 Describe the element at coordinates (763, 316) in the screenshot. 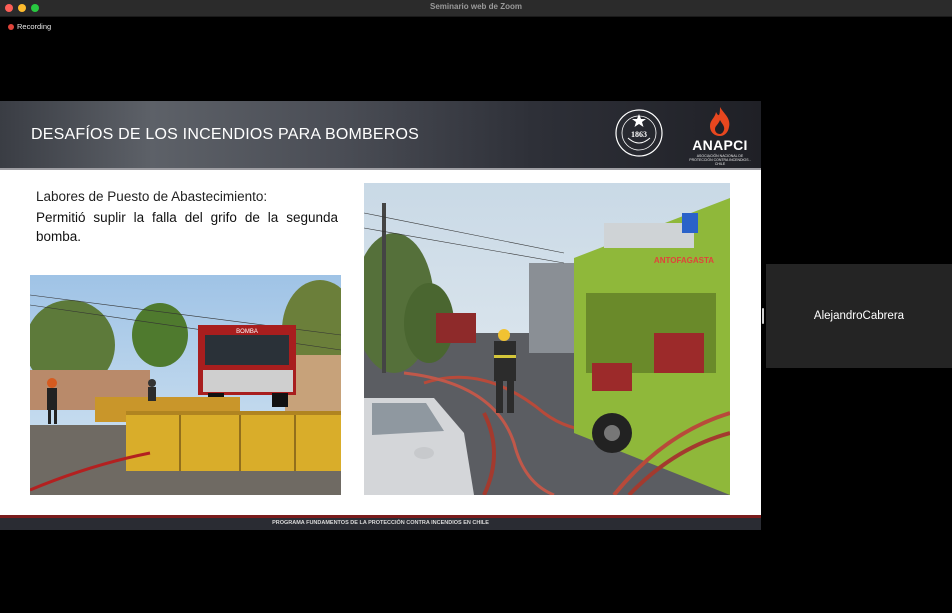

I see `panel-divider-handle` at that location.